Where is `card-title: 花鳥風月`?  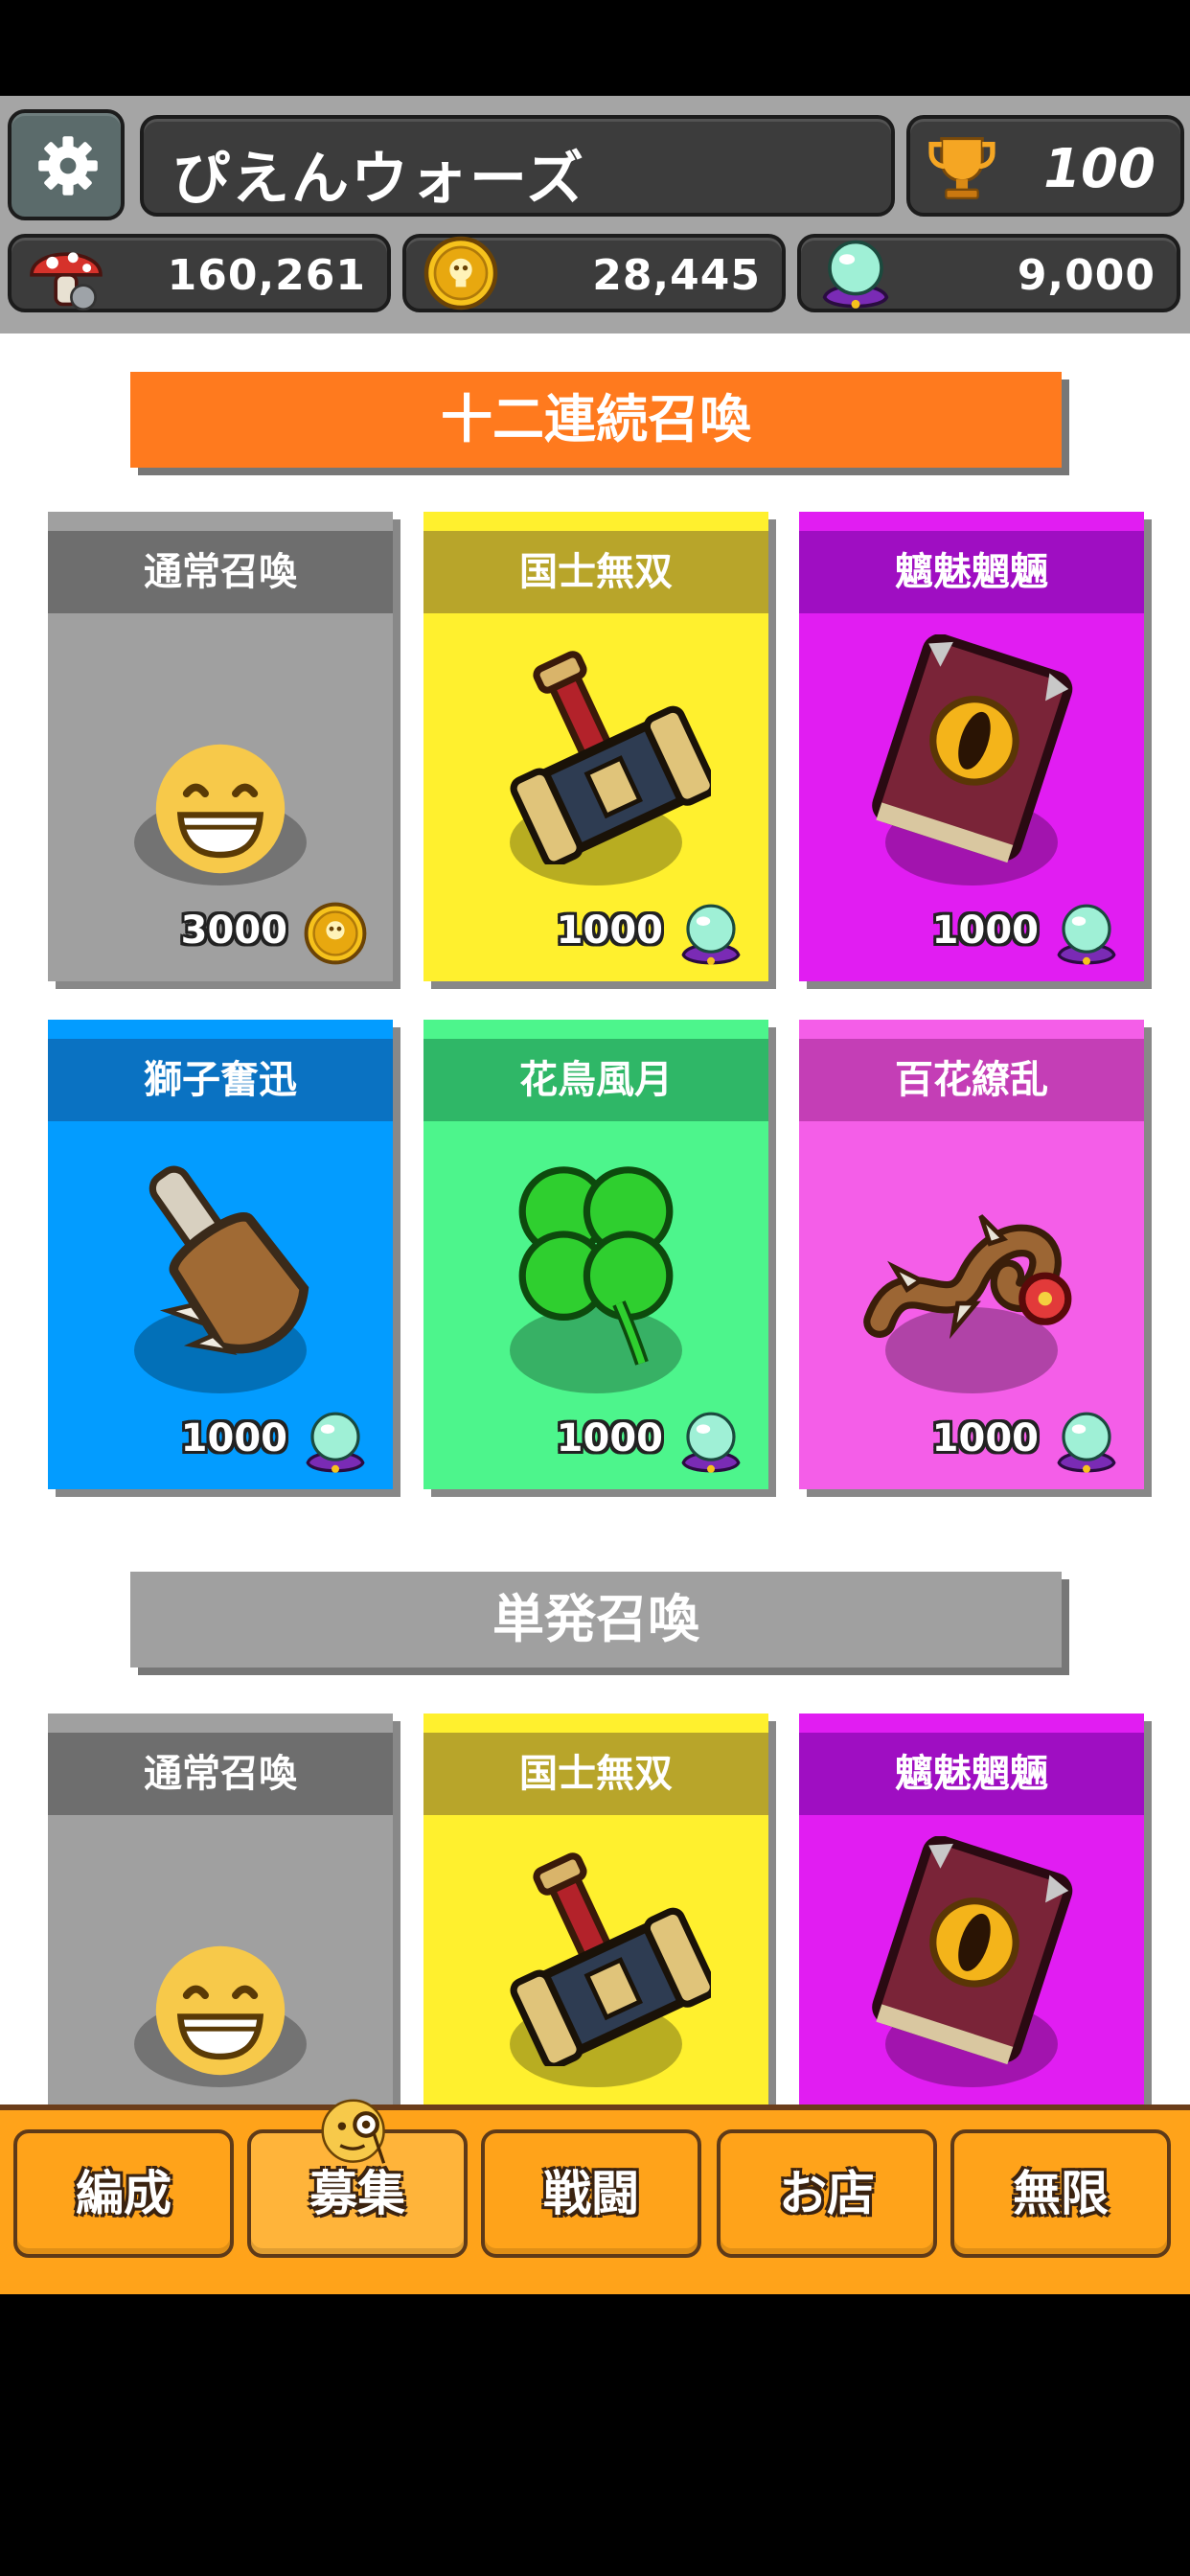 card-title: 花鳥風月 is located at coordinates (595, 1080).